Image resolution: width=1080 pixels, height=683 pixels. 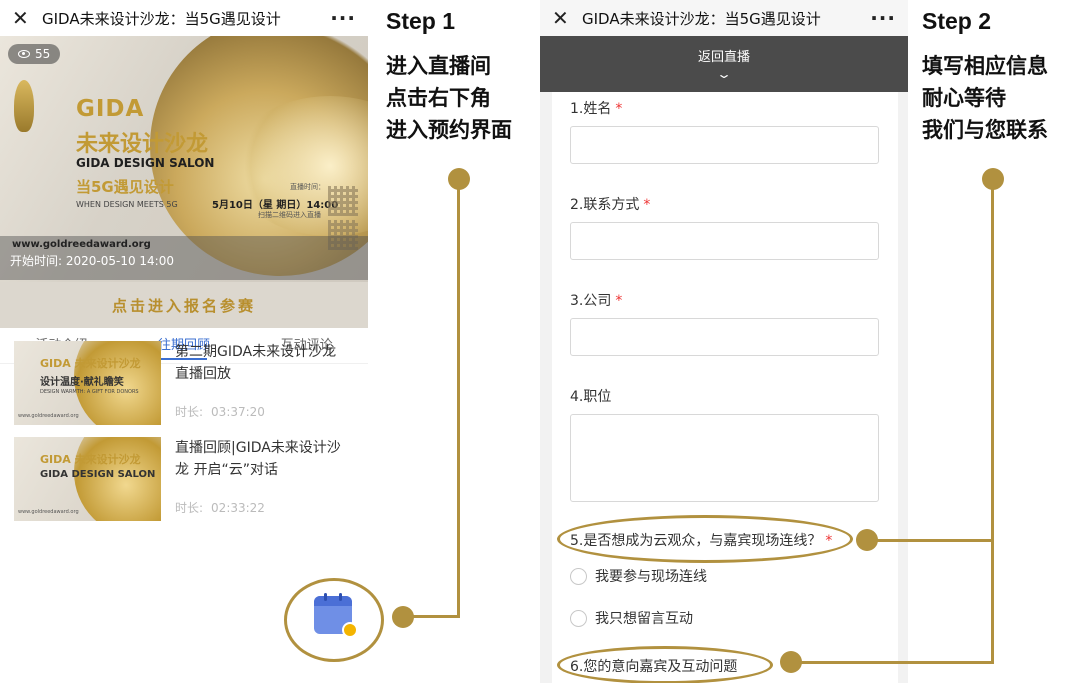 What do you see at coordinates (89, 392) in the screenshot?
I see `thumb-en: DESIGN WARMTH: A GIFT FOR DONORS` at bounding box center [89, 392].